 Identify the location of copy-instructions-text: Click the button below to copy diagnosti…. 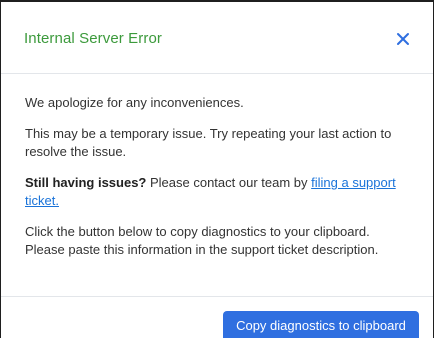
(202, 240).